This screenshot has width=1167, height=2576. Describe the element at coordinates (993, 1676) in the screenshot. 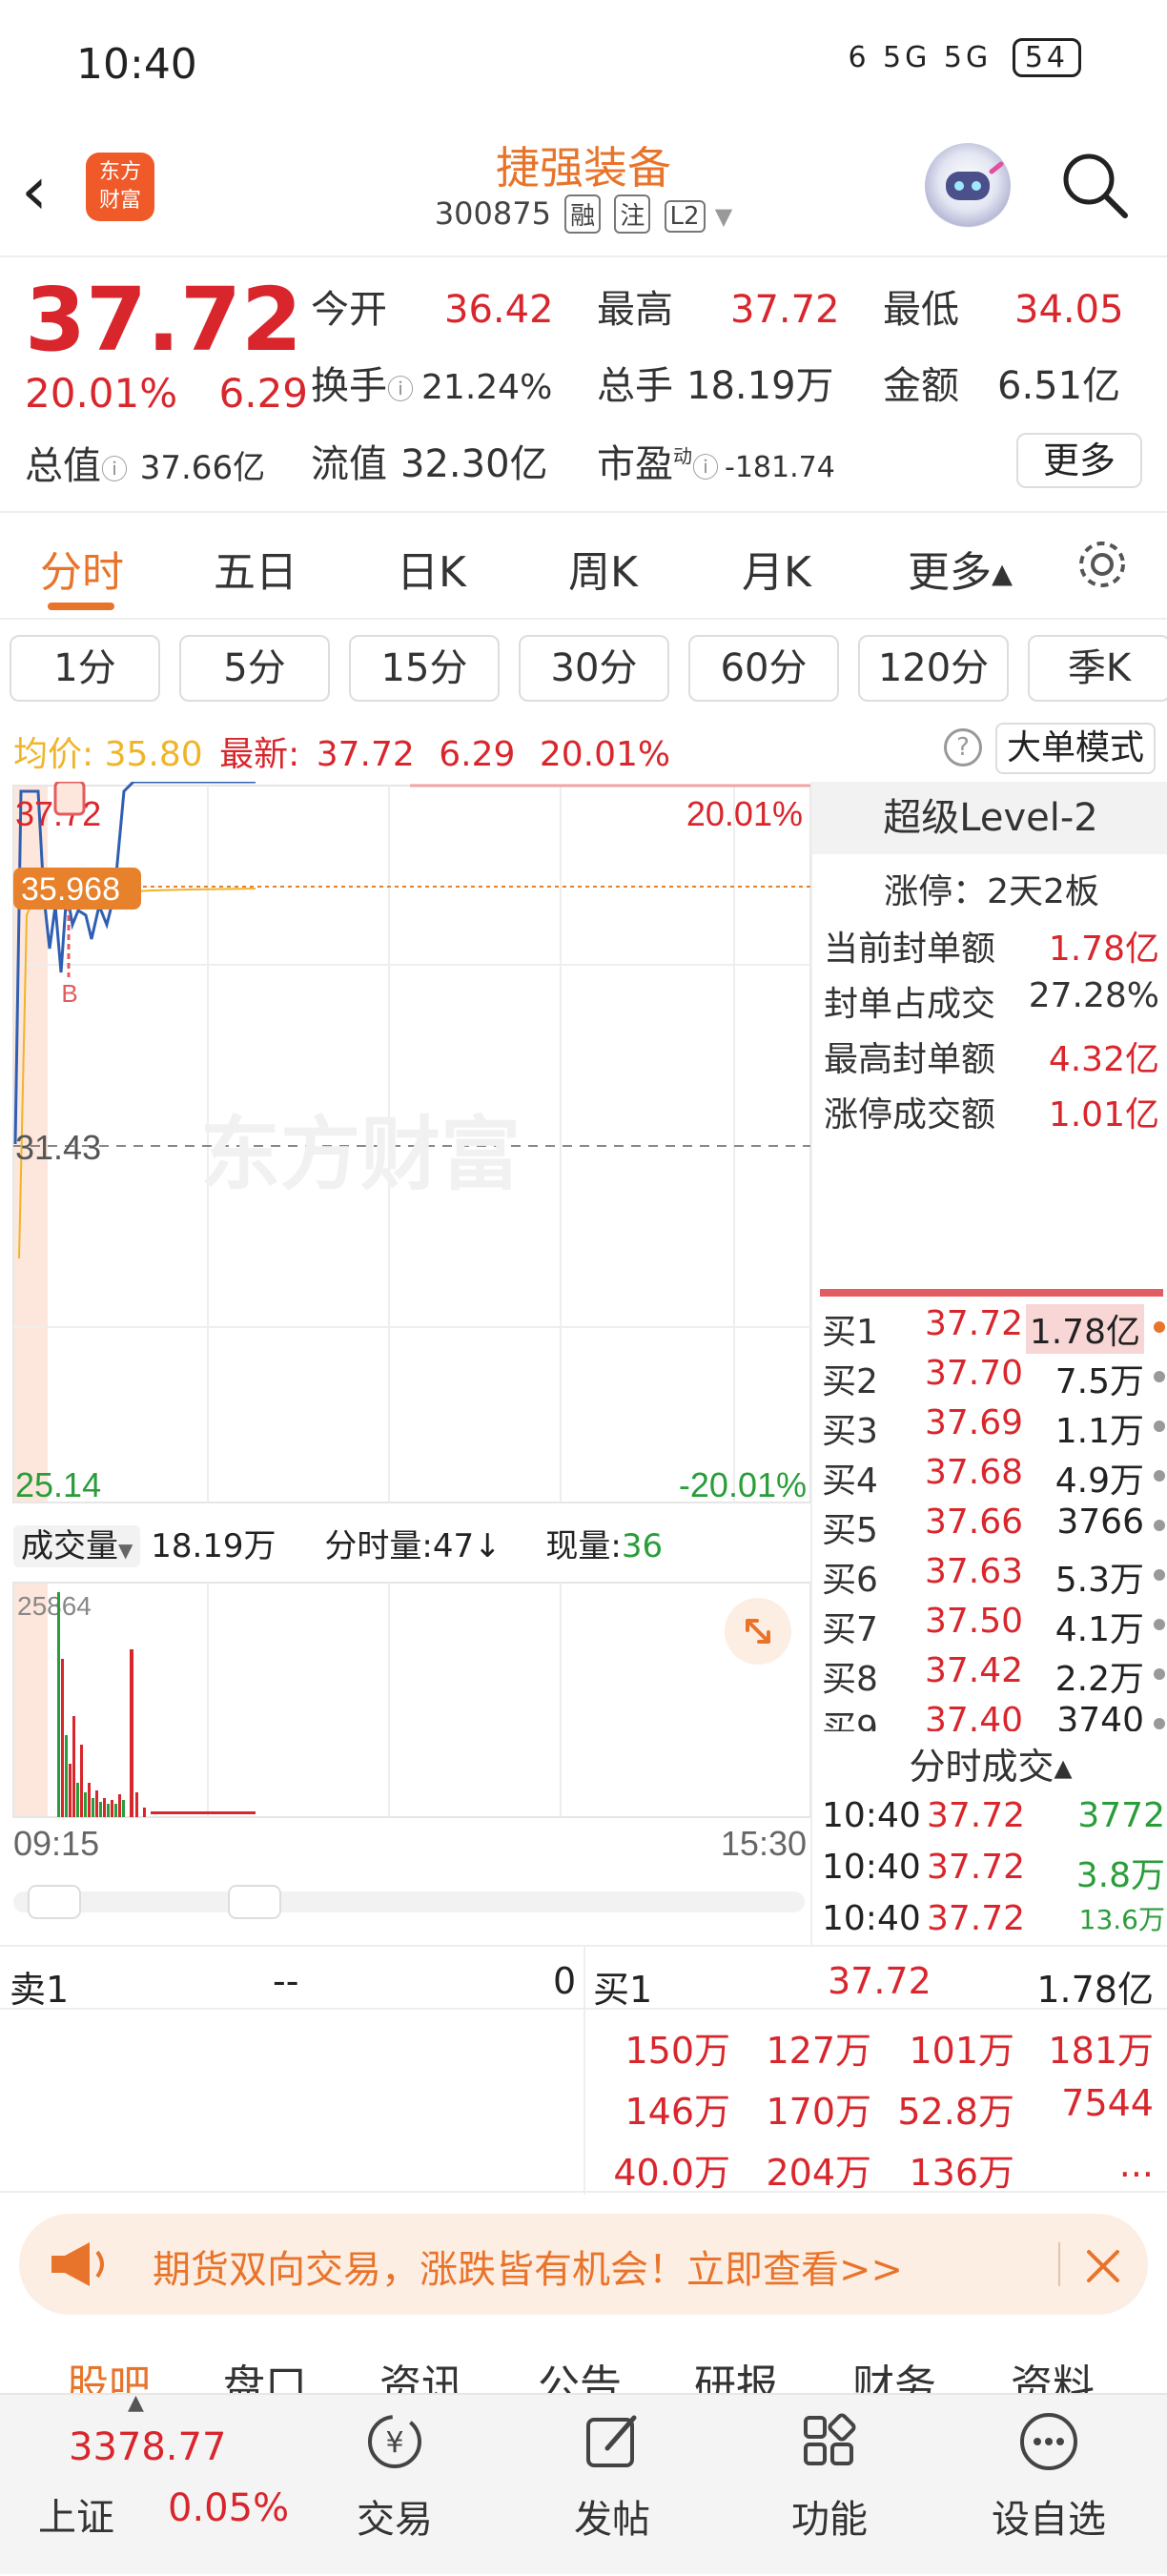

I see `bid-row: 买8 37.42 2.2万` at that location.